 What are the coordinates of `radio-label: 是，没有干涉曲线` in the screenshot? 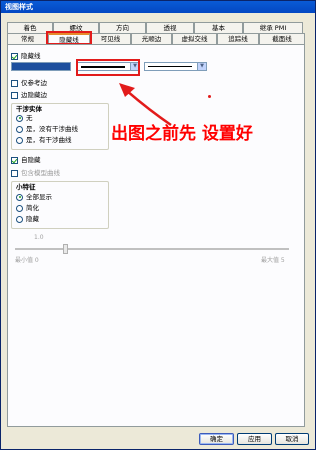 It's located at (52, 129).